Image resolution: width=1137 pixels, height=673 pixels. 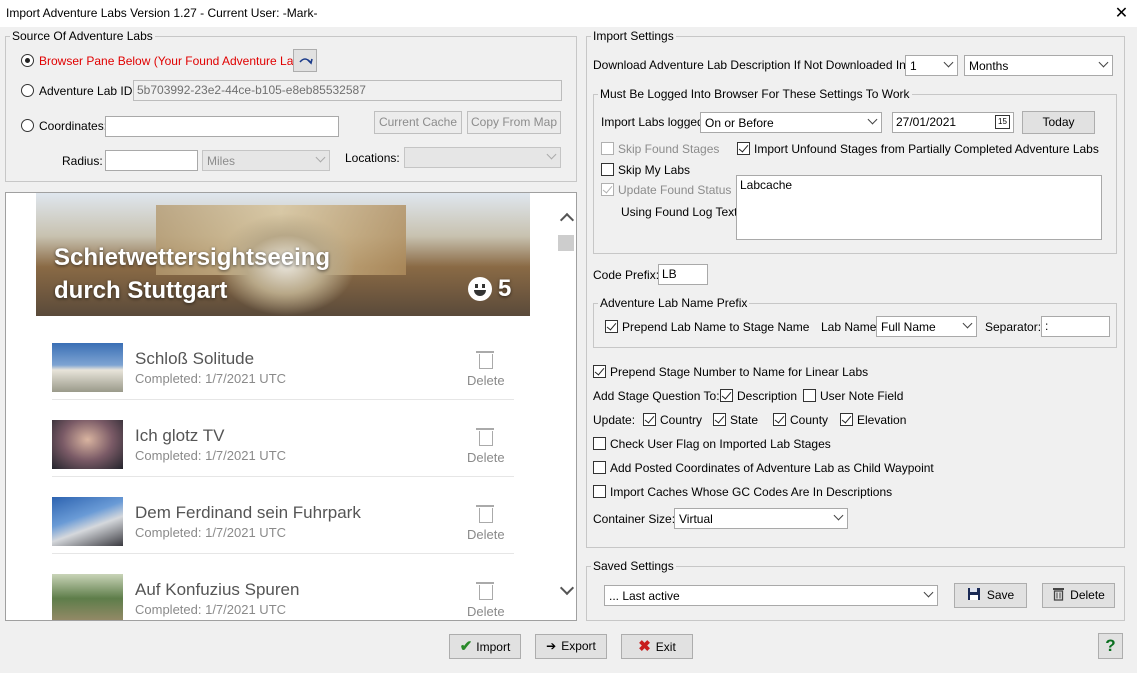 What do you see at coordinates (681, 420) in the screenshot?
I see `country-label: Country` at bounding box center [681, 420].